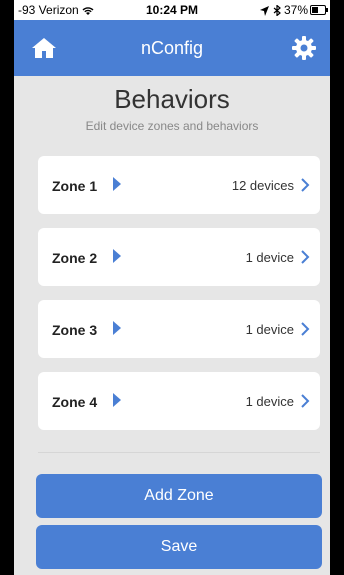 The height and width of the screenshot is (575, 344). Describe the element at coordinates (179, 496) in the screenshot. I see `add-zone-button: Add Zone` at that location.